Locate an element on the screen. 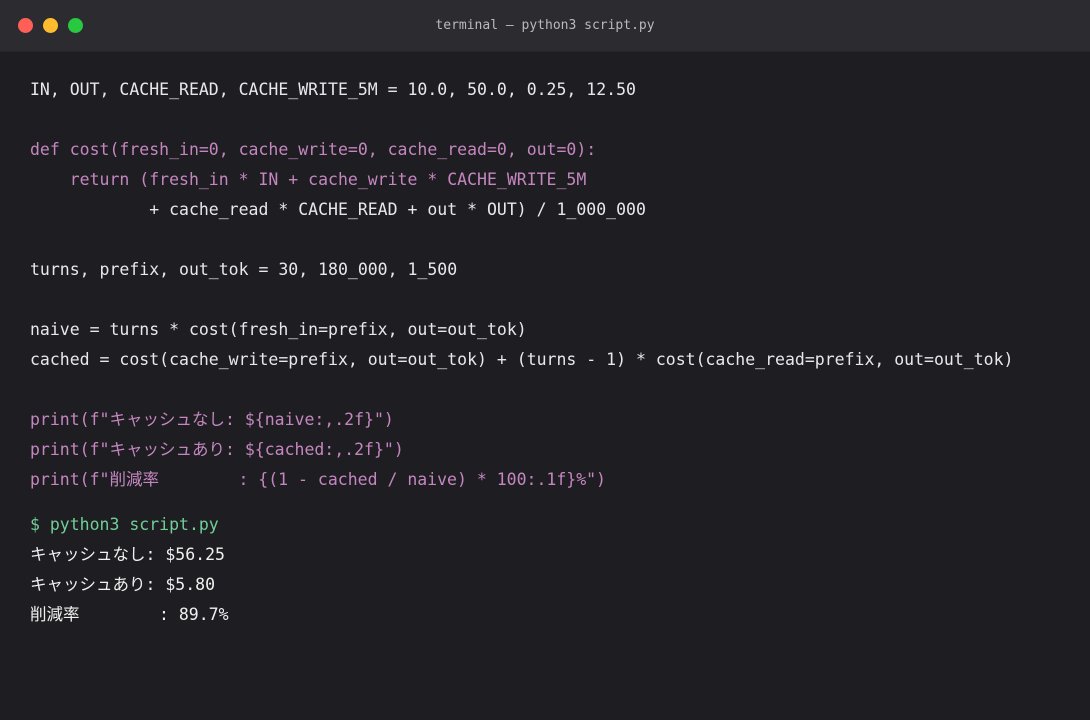 The width and height of the screenshot is (1090, 720). title-bar: terminal — python3 script.py is located at coordinates (545, 26).